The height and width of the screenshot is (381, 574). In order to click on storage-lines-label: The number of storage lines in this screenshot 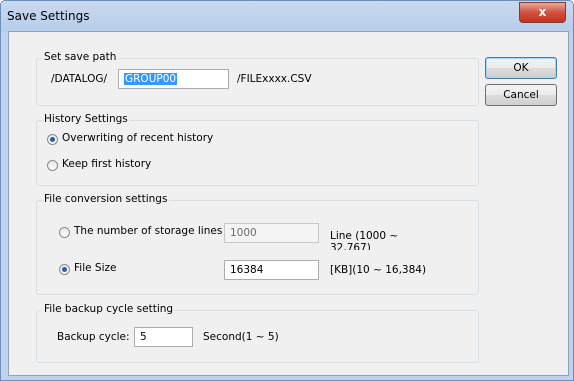, I will do `click(148, 231)`.